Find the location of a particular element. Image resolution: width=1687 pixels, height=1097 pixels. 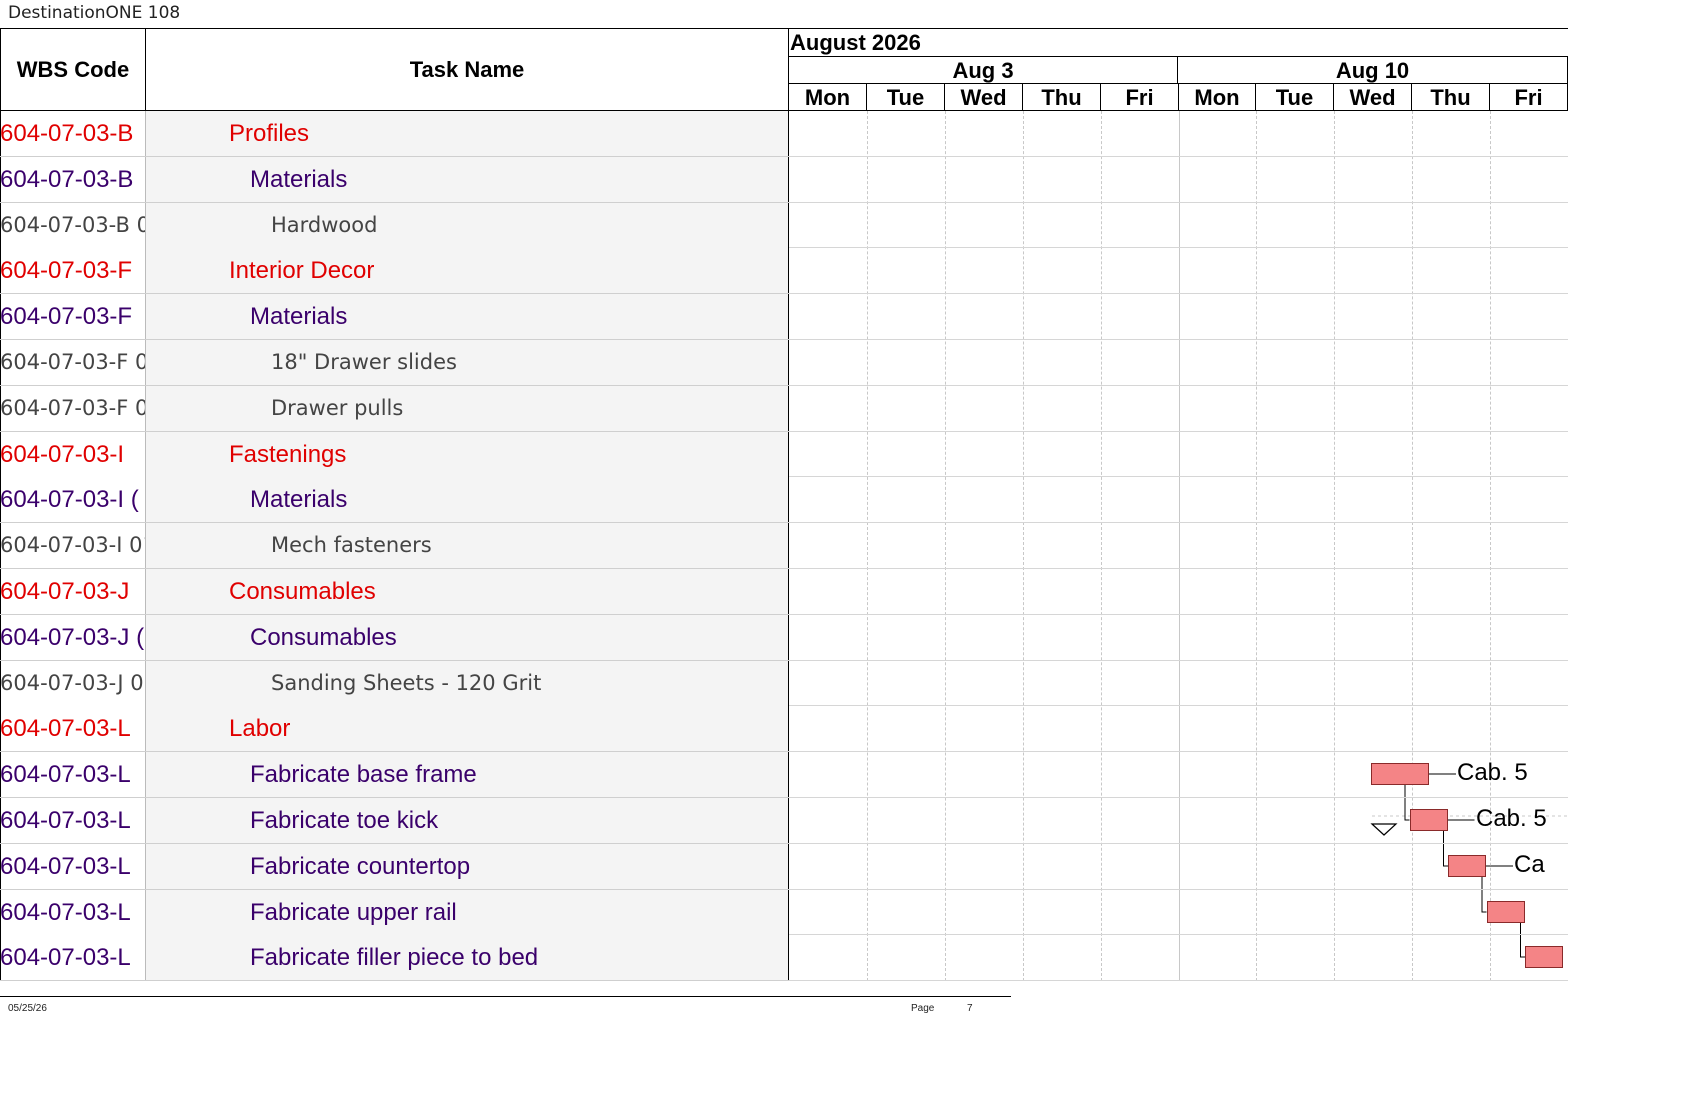

table-row: 604-07-03-L Fabricate base frame is located at coordinates (394, 775).